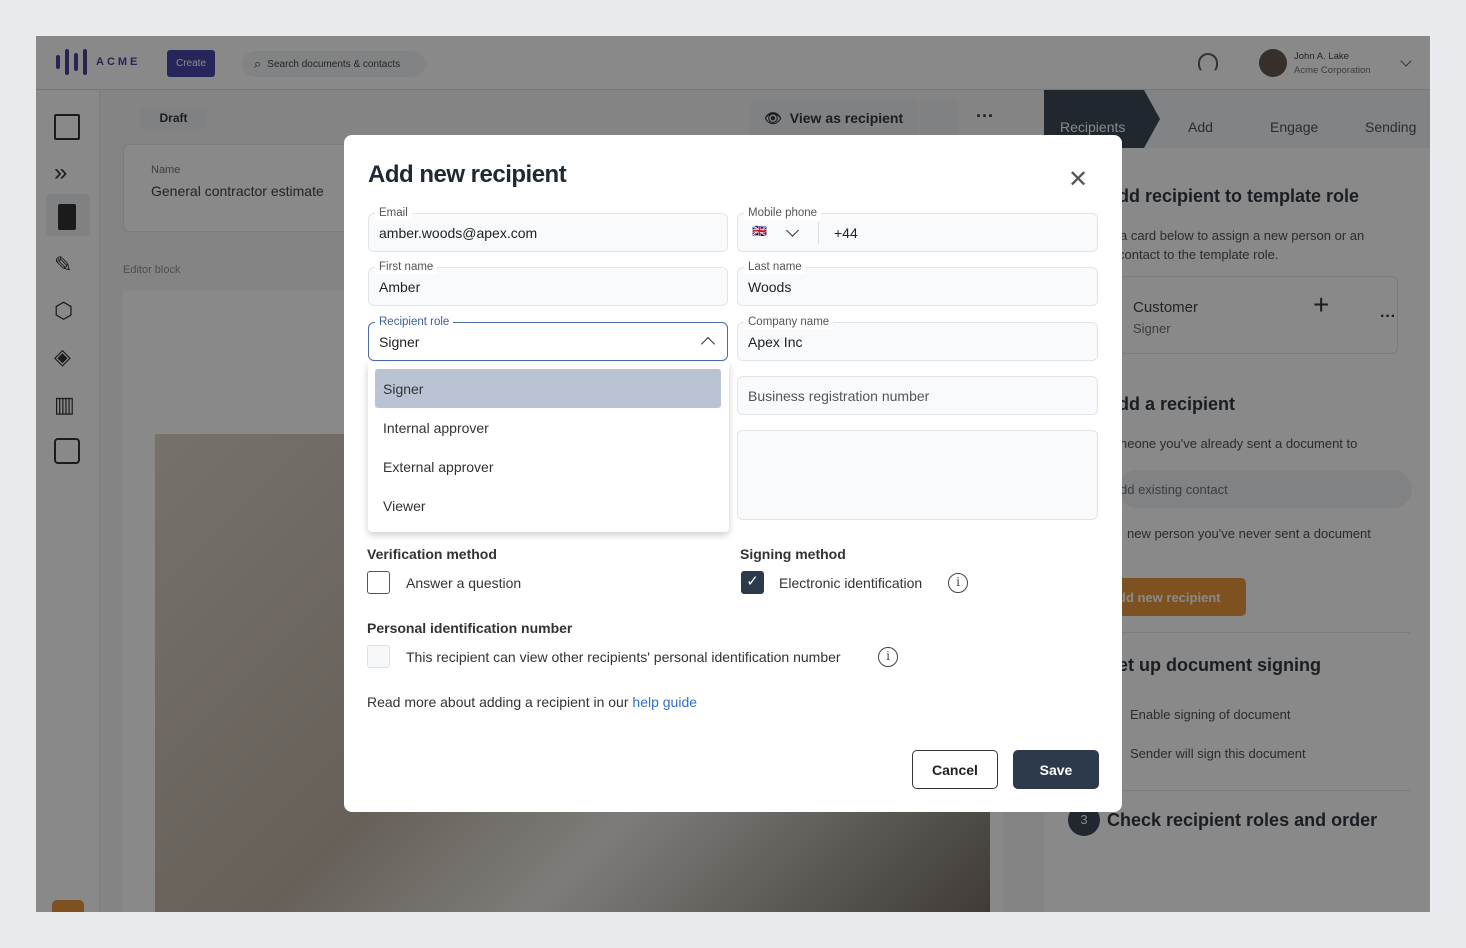  What do you see at coordinates (839, 396) in the screenshot?
I see `business-registration-placeholder: Business registration number` at bounding box center [839, 396].